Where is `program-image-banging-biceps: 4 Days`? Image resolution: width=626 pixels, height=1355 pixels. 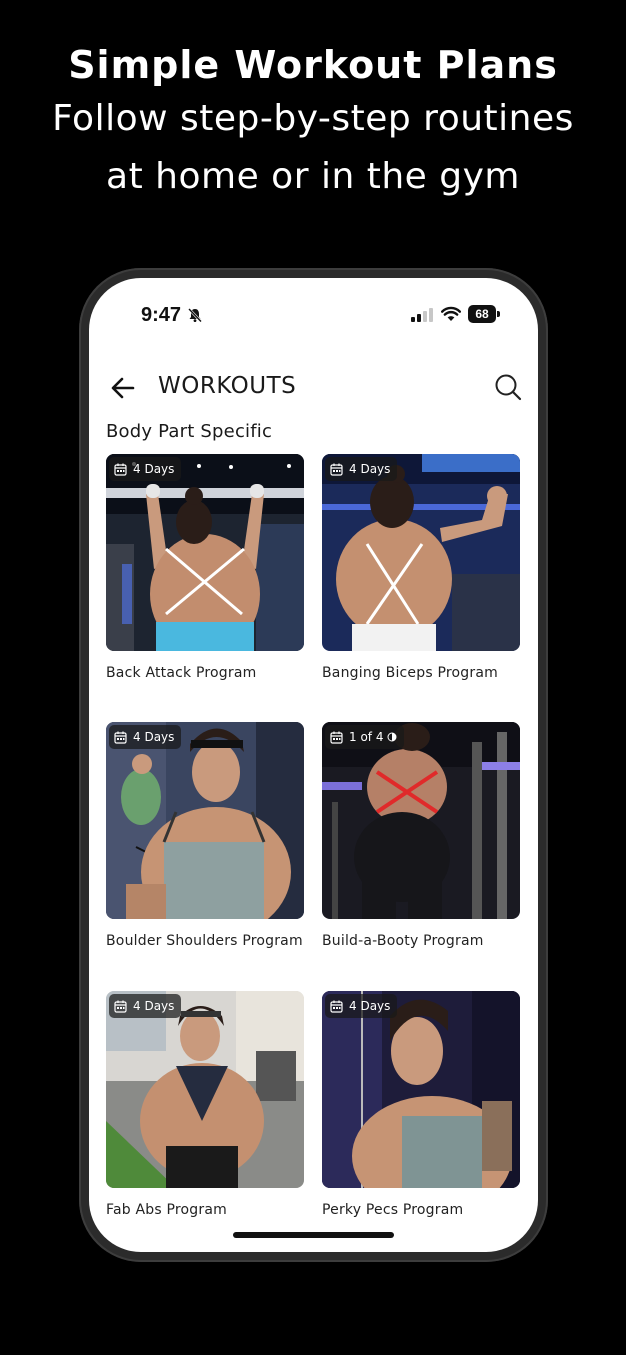 program-image-banging-biceps: 4 Days is located at coordinates (421, 552).